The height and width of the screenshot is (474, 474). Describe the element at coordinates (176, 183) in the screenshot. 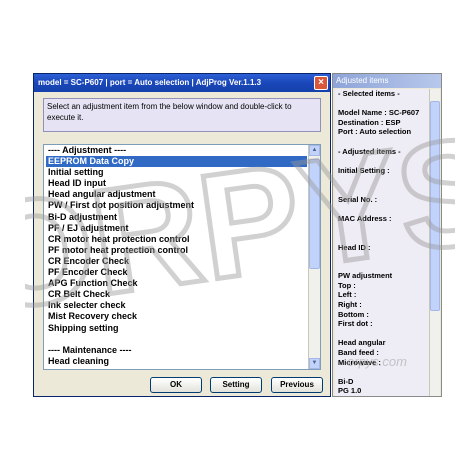

I see `list-item: Head ID input` at that location.